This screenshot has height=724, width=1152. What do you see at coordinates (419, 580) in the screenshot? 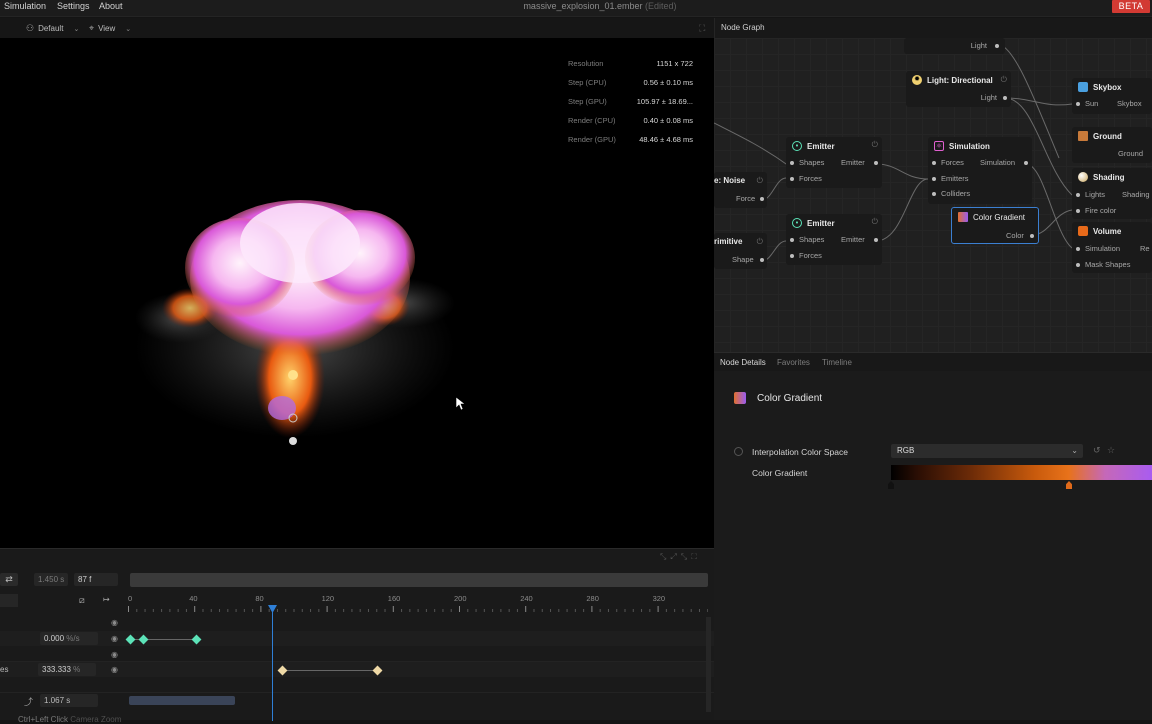
I see `timeline-scrollbar` at bounding box center [419, 580].